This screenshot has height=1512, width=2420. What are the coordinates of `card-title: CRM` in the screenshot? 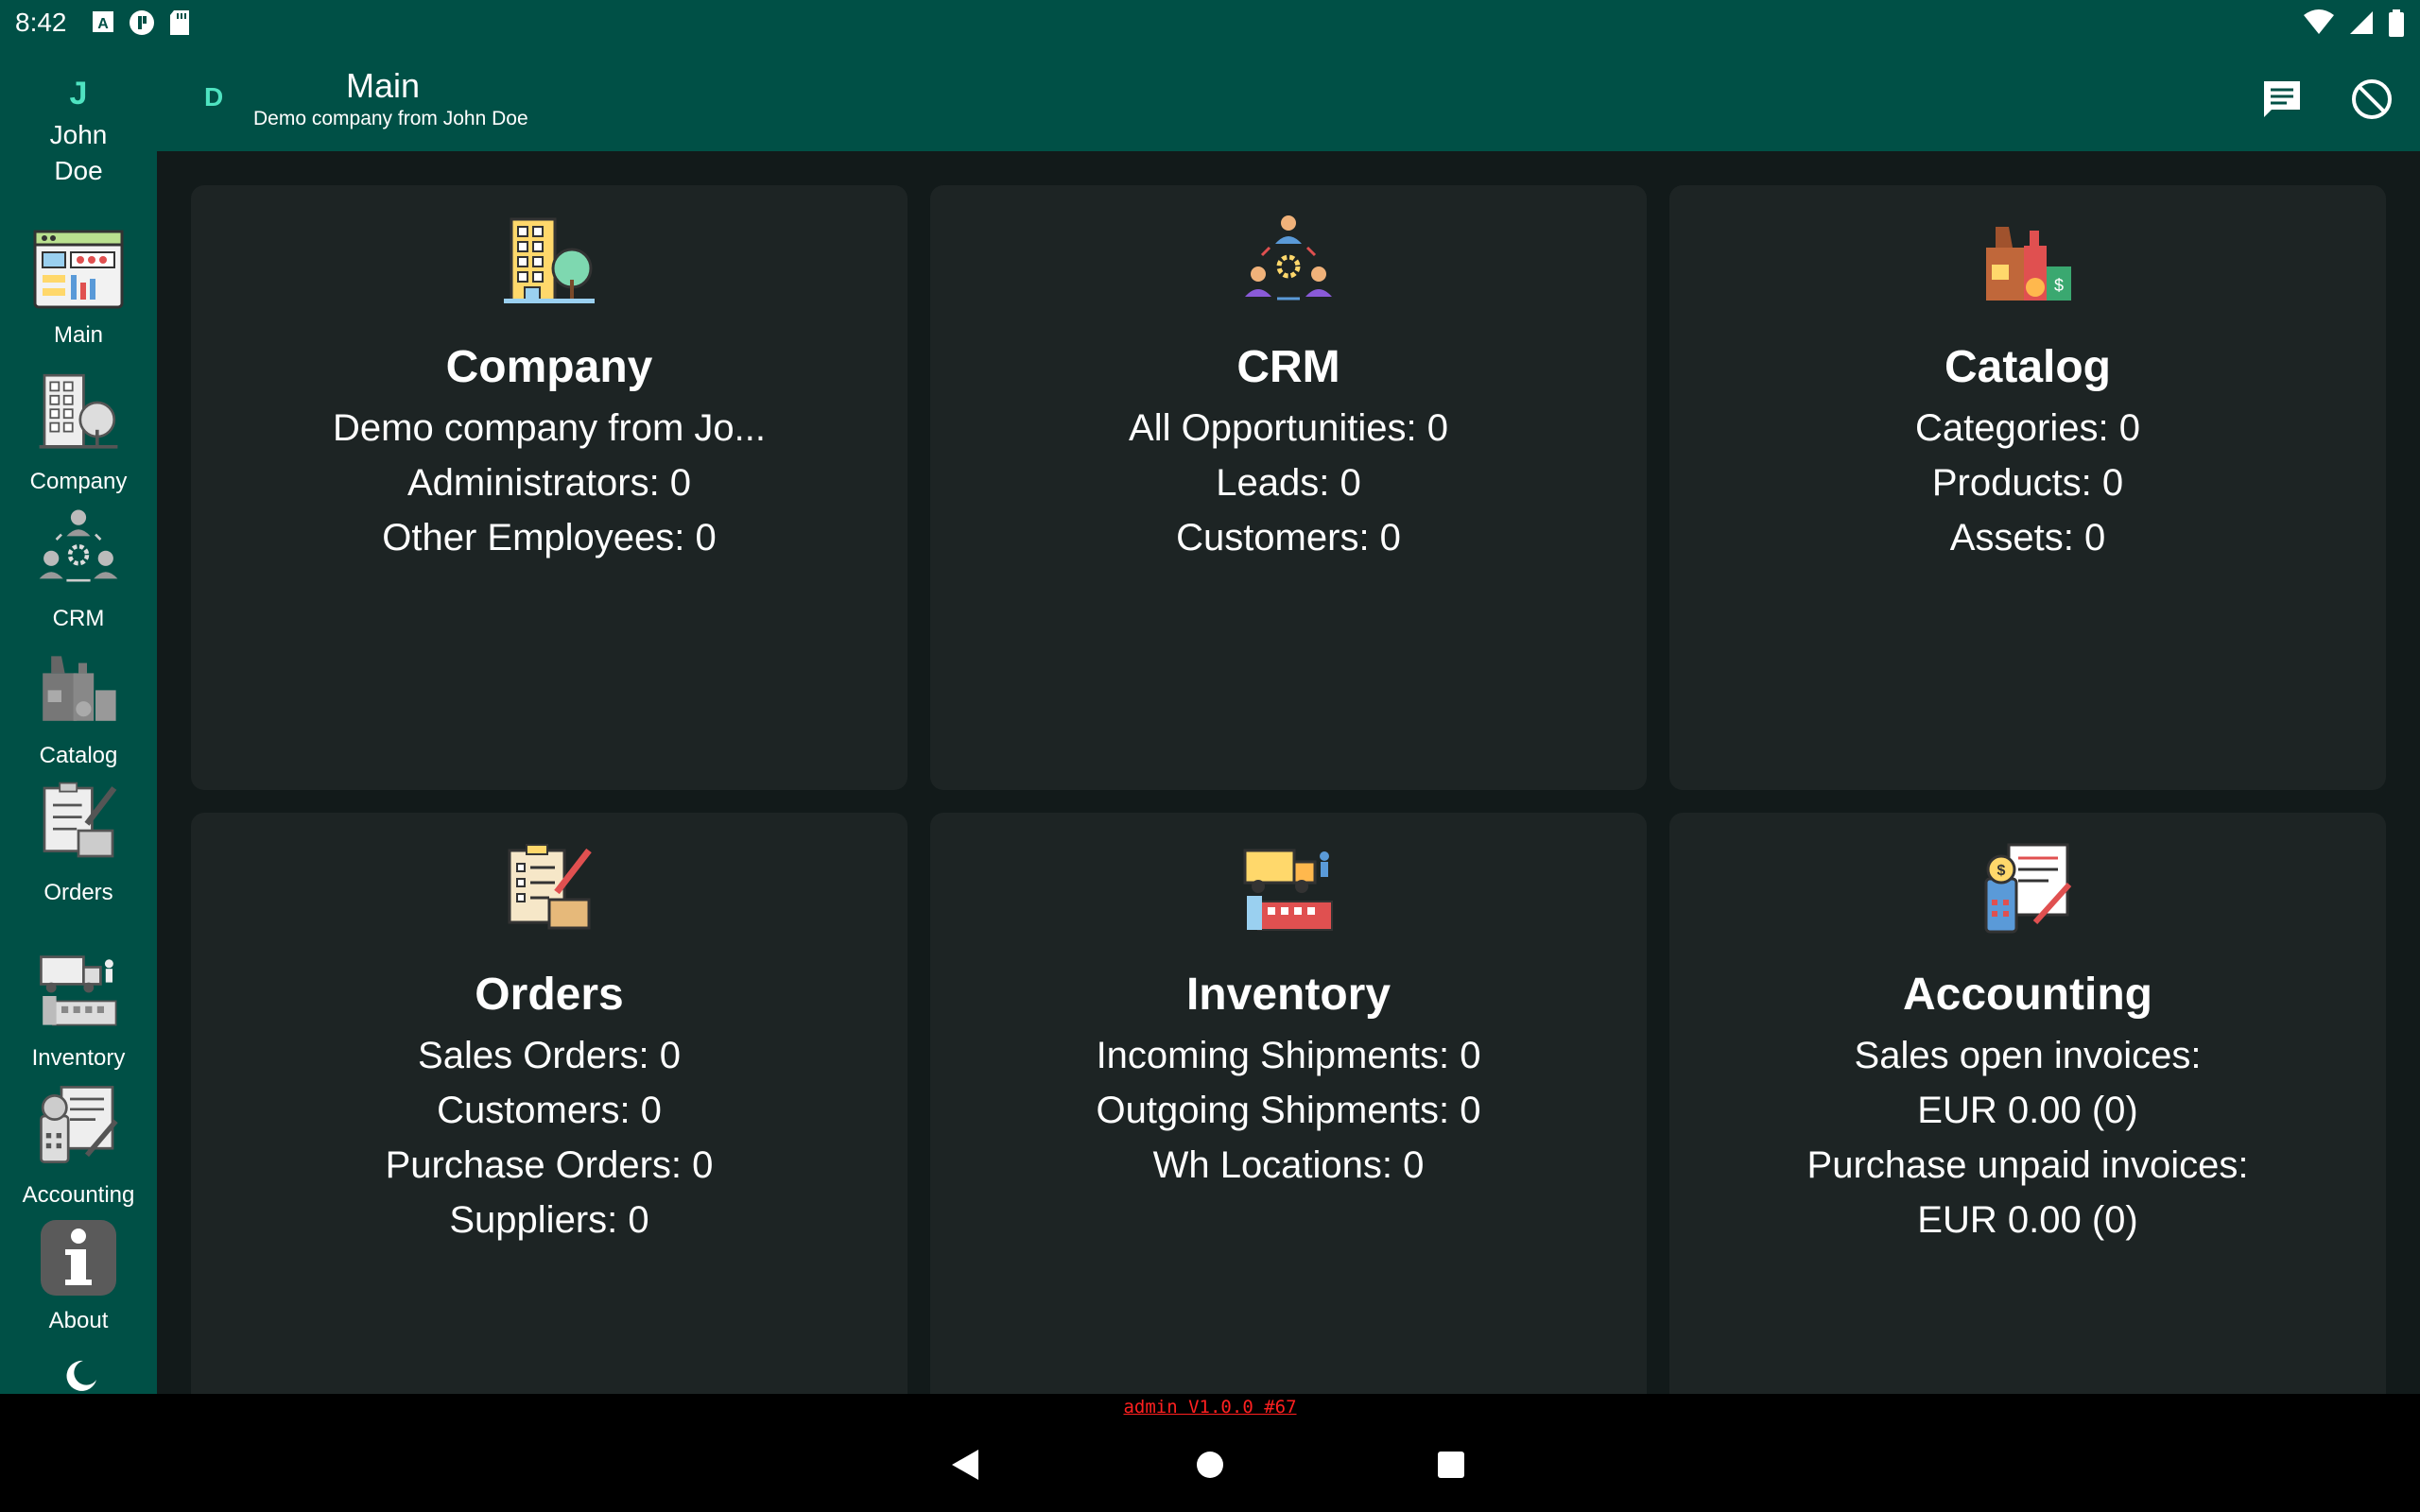 It's located at (1288, 367).